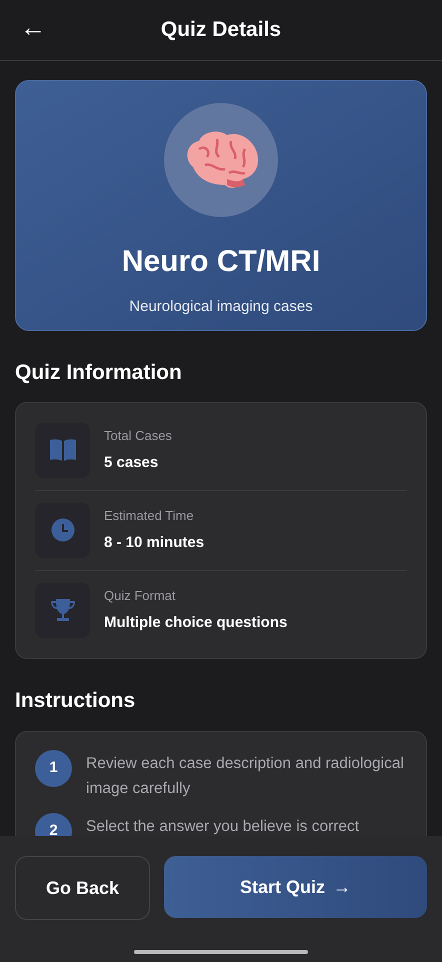 The image size is (442, 962). What do you see at coordinates (53, 768) in the screenshot?
I see `step-number: 1` at bounding box center [53, 768].